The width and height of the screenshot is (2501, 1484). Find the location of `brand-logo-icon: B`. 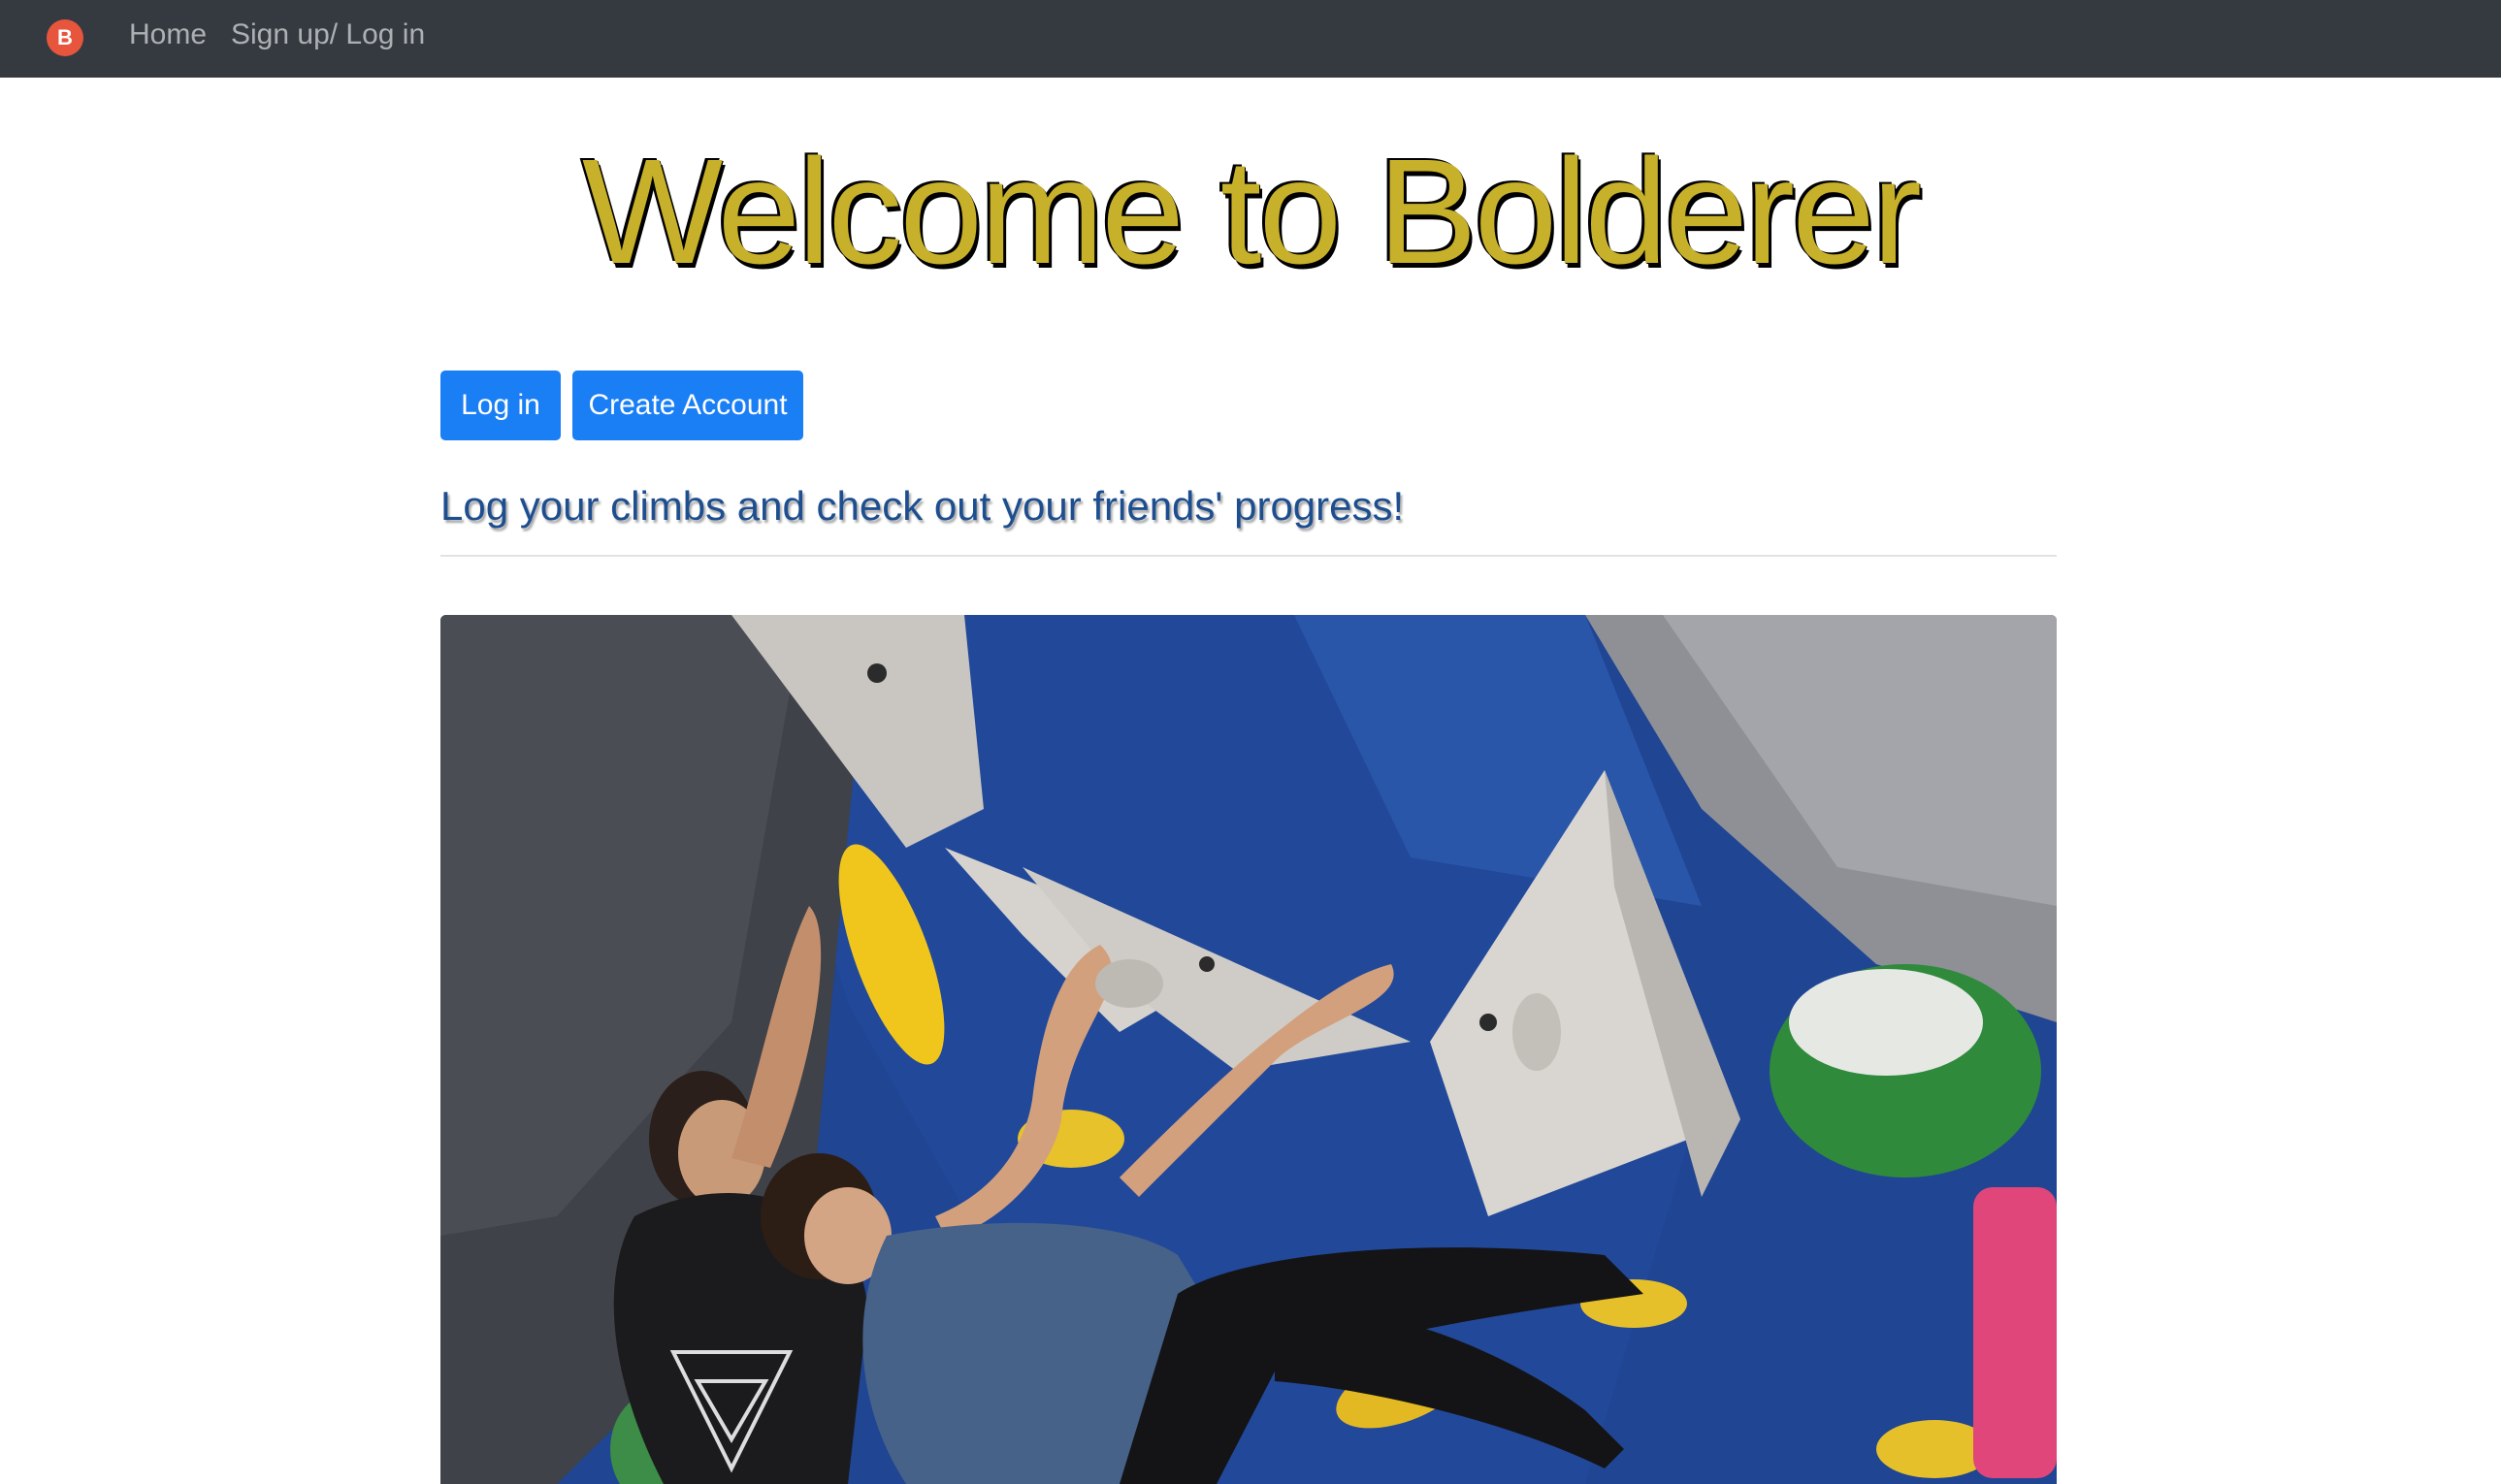

brand-logo-icon: B is located at coordinates (65, 38).